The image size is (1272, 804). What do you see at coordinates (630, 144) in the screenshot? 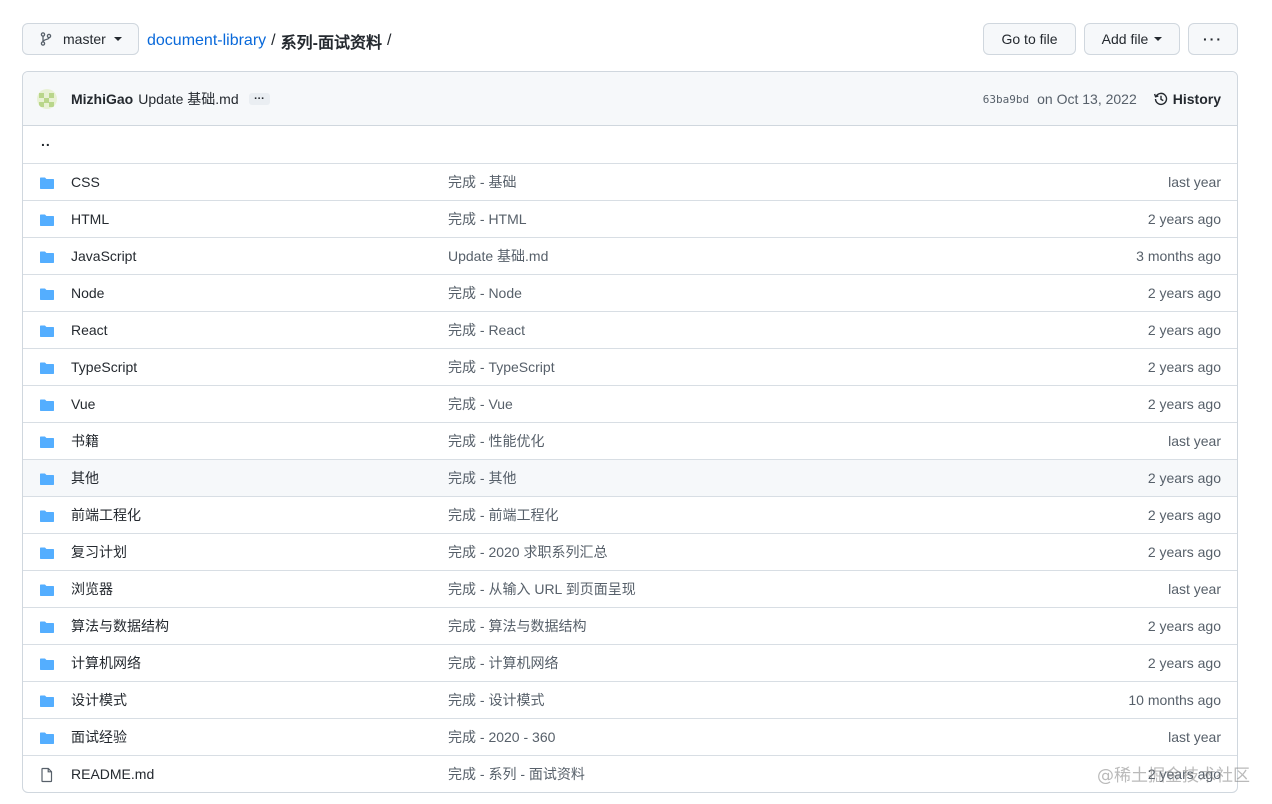
I see `parent-directory-row: ..` at bounding box center [630, 144].